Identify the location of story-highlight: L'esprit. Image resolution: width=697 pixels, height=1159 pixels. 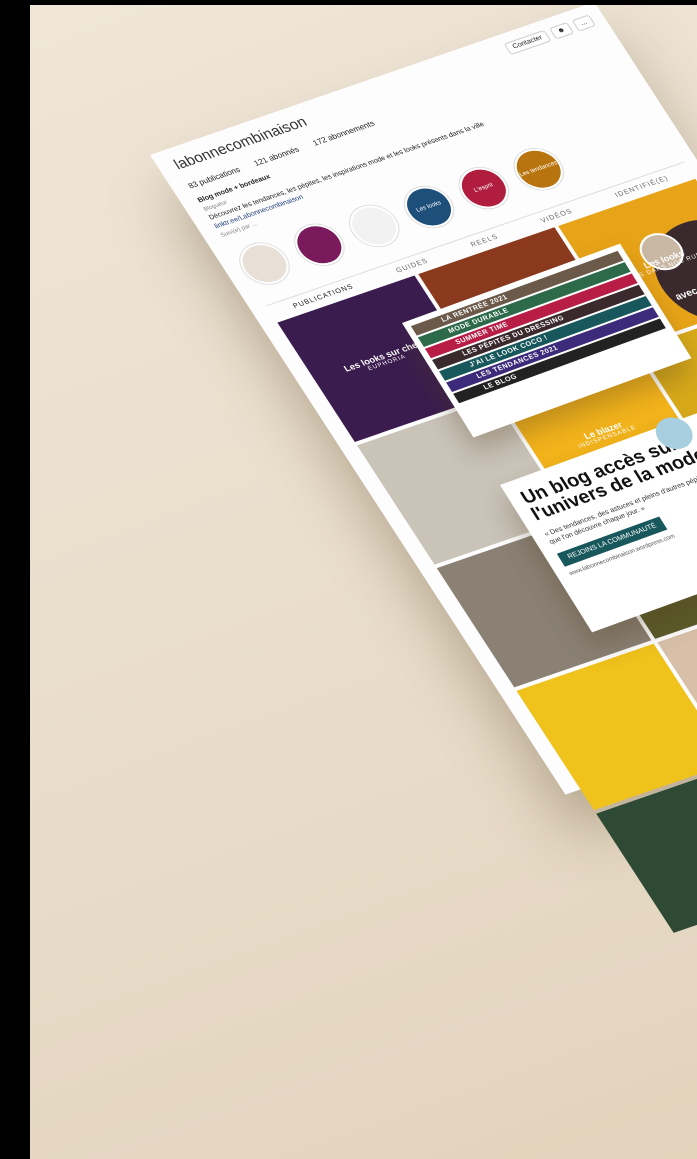
(484, 188).